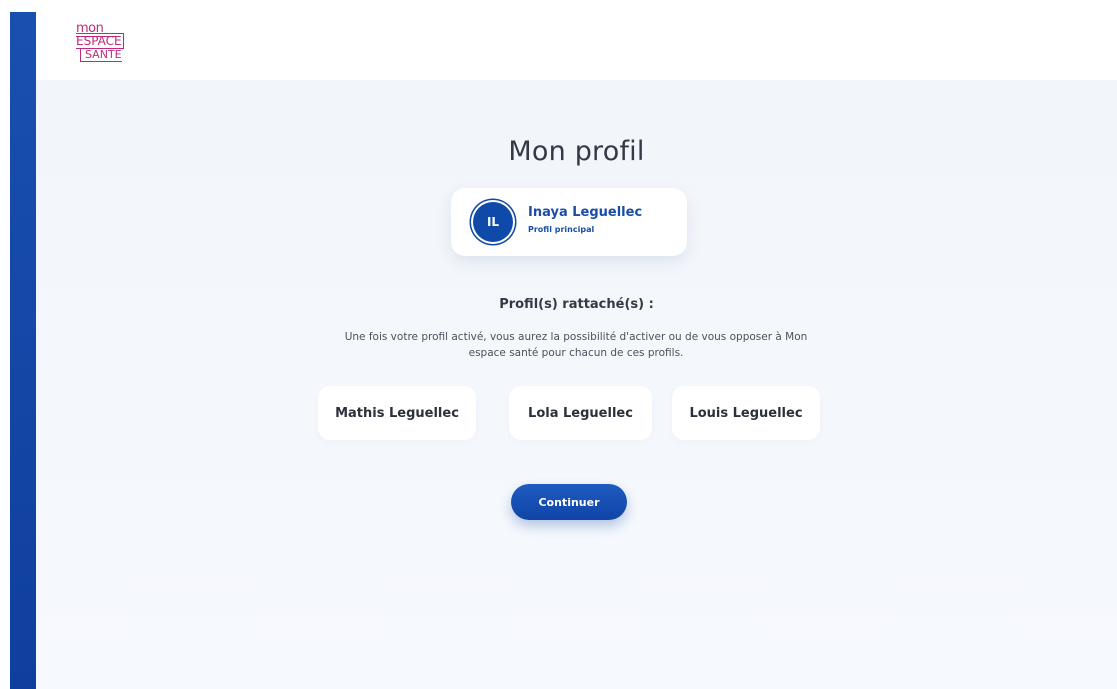 The height and width of the screenshot is (689, 1117). Describe the element at coordinates (746, 413) in the screenshot. I see `attached-profile-louis: Louis Leguellec` at that location.